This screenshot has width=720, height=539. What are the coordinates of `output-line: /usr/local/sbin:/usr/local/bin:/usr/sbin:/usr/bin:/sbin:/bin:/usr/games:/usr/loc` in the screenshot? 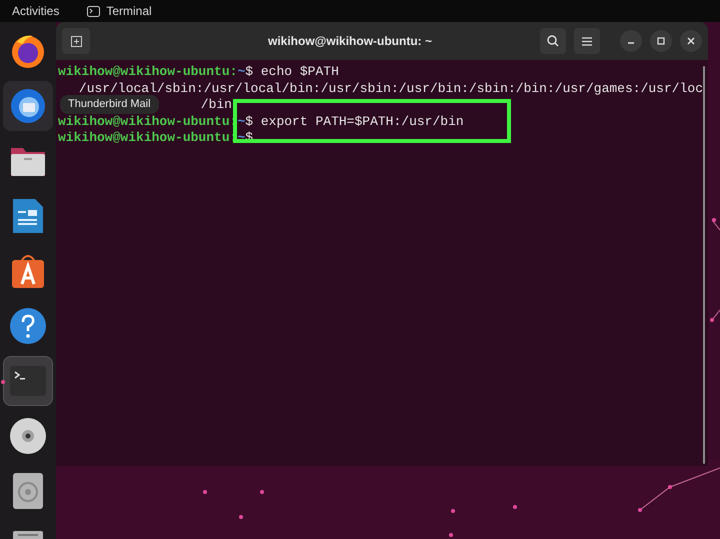 It's located at (390, 88).